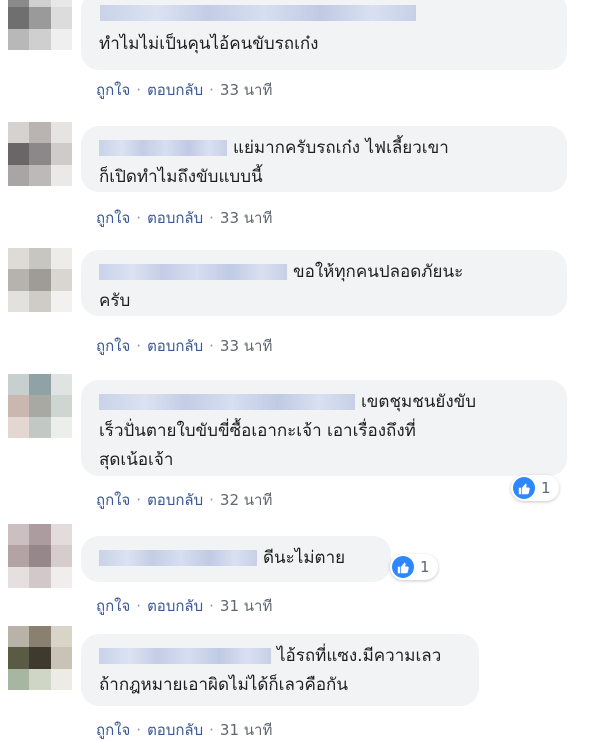 This screenshot has height=742, width=600. Describe the element at coordinates (181, 177) in the screenshot. I see `comment-text-line: ก็เปิดทำไมถึงขับแบบนี้` at that location.